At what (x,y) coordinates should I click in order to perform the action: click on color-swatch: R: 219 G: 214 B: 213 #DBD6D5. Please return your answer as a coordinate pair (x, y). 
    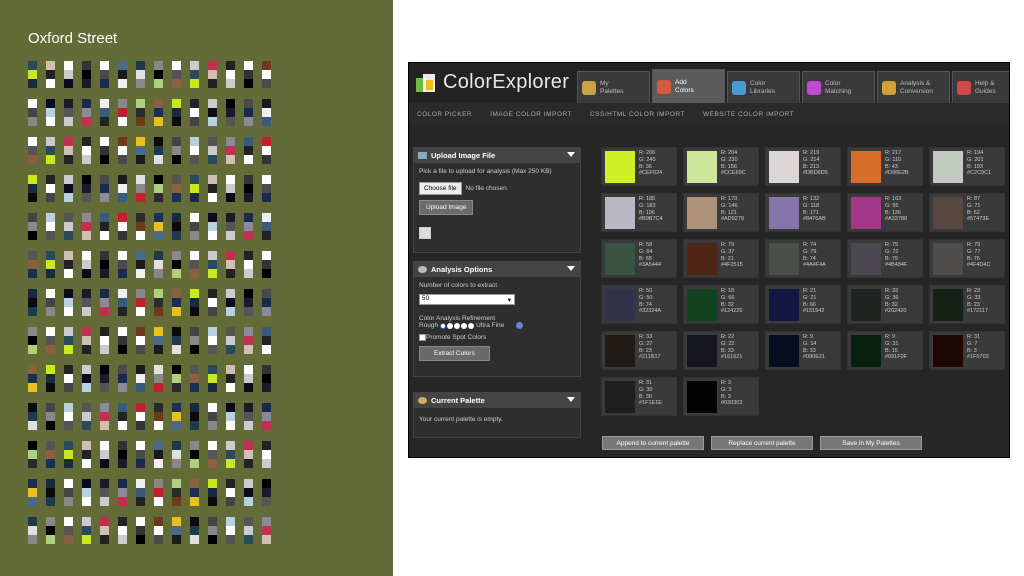
    Looking at the image, I should click on (803, 166).